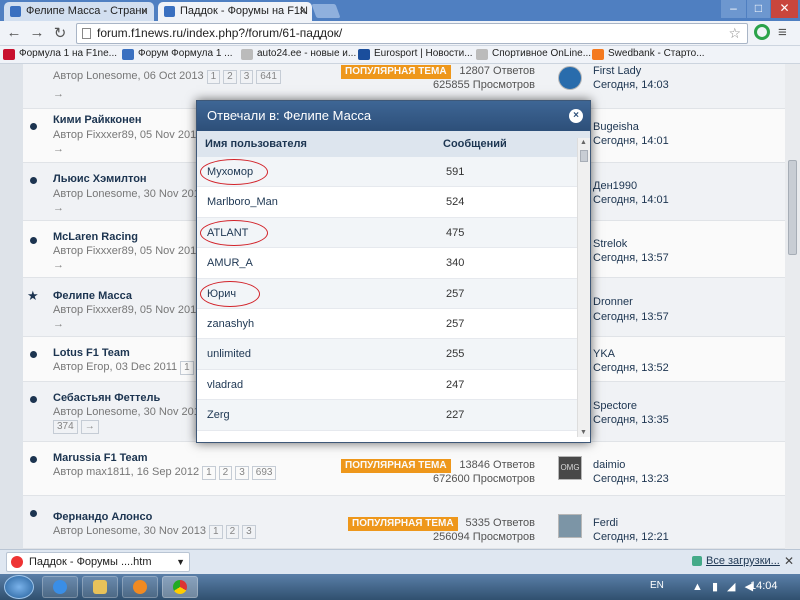 The image size is (800, 600). I want to click on language-indicator: EN, so click(657, 585).